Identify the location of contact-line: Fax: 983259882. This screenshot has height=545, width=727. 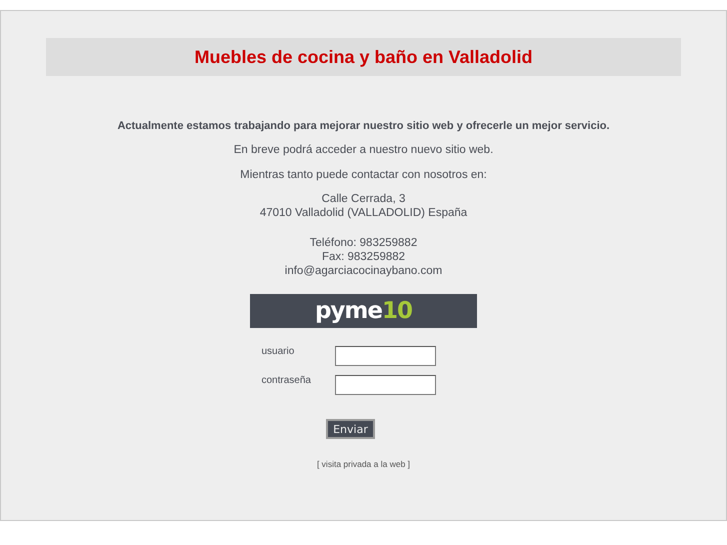
(364, 257).